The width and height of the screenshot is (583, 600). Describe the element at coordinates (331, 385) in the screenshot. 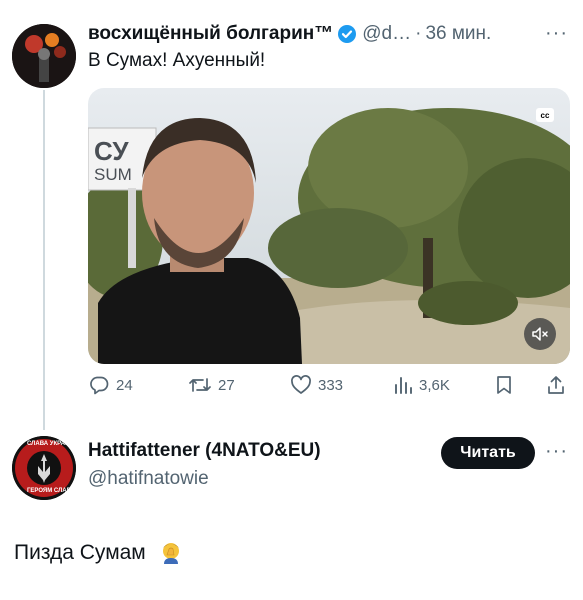

I see `like-count: 333` at that location.